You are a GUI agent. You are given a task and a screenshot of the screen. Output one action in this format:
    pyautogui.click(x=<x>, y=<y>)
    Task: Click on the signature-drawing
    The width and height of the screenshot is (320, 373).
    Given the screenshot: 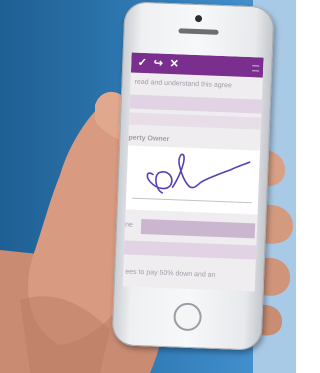 What is the action you would take?
    pyautogui.click(x=198, y=173)
    